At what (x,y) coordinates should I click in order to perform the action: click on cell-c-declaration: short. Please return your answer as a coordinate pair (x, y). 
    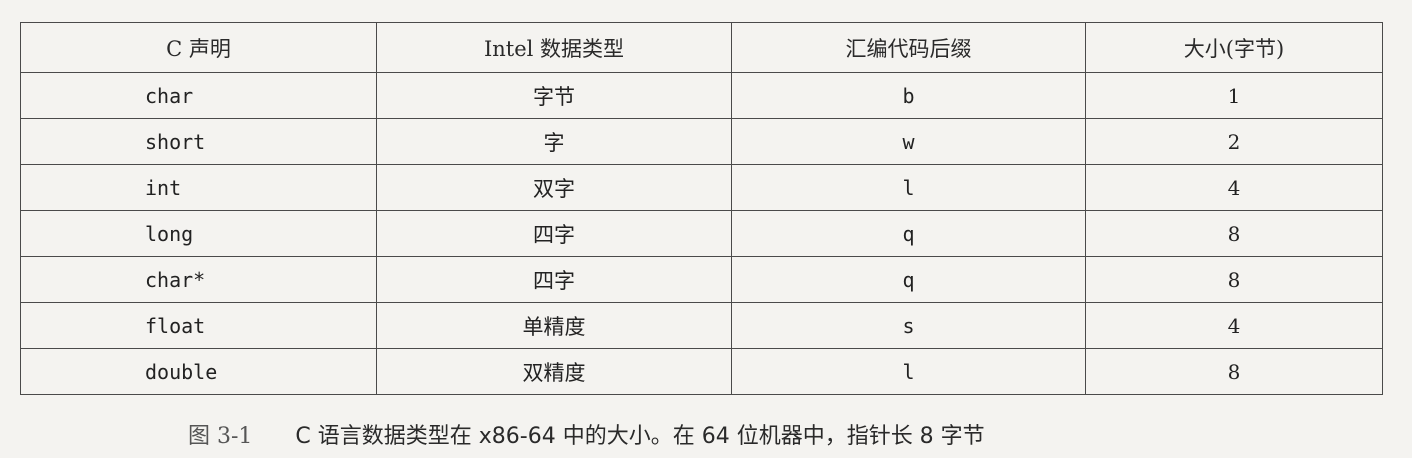
    Looking at the image, I should click on (198, 141).